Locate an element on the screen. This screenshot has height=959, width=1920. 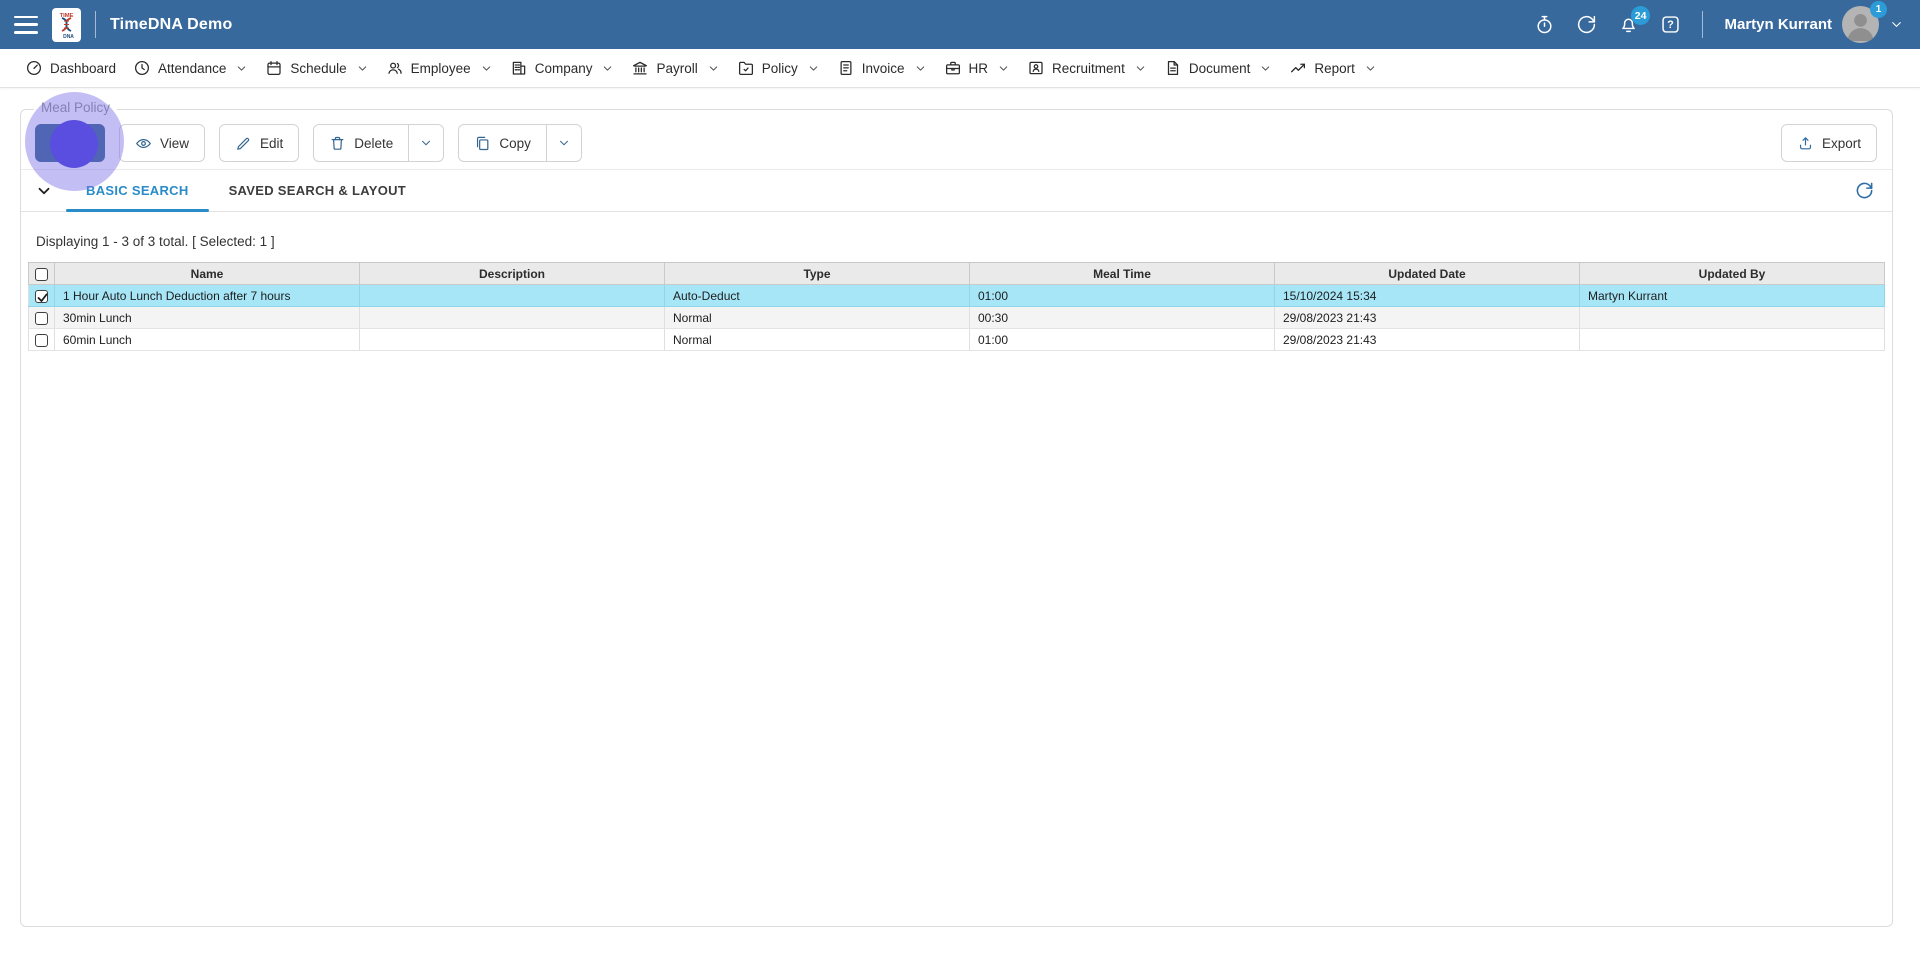
file-icon is located at coordinates (1172, 68).